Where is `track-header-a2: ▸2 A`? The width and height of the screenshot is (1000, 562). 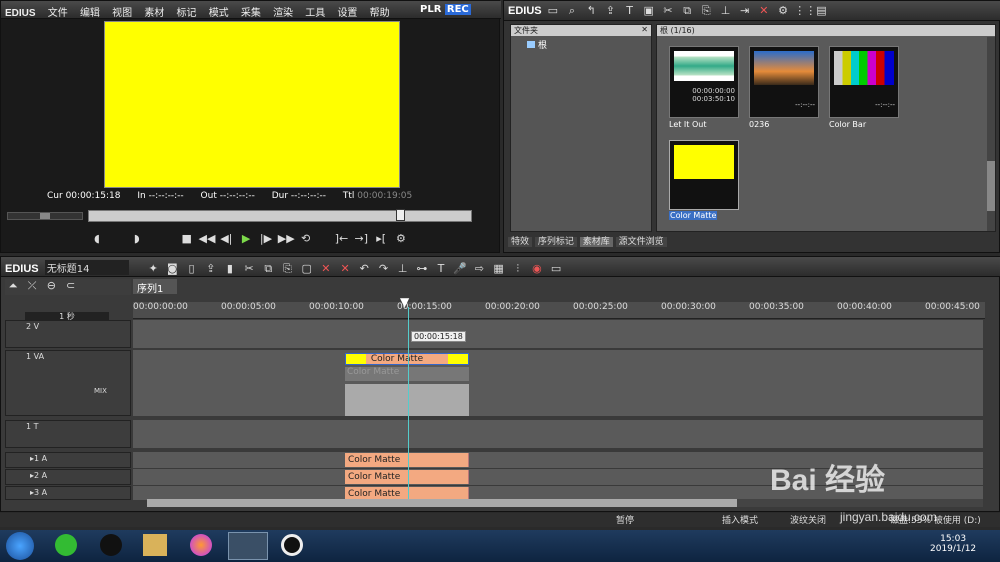 track-header-a2: ▸2 A is located at coordinates (68, 477).